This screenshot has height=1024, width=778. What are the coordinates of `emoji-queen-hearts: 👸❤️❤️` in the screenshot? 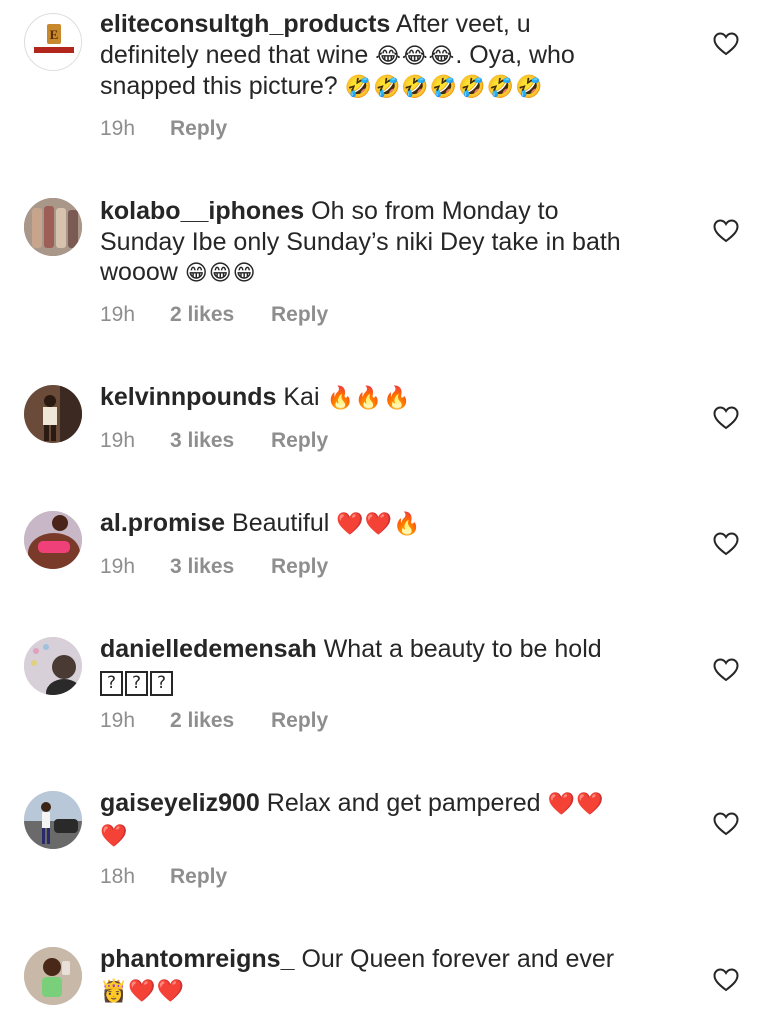 It's located at (143, 990).